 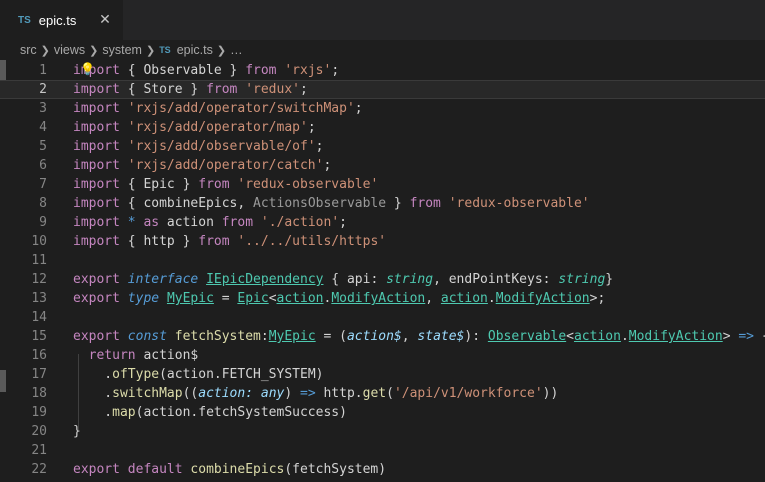 What do you see at coordinates (147, 393) in the screenshot?
I see `code-token: switchMap` at bounding box center [147, 393].